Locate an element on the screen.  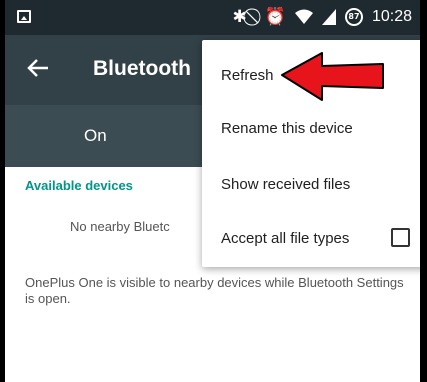
menu-item-accept-all-file-types: Accept all file types is located at coordinates (311, 238).